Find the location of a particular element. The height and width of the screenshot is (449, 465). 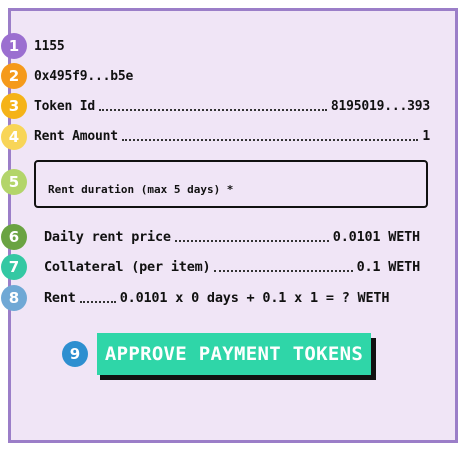

step-7-badge: 7 is located at coordinates (14, 267).